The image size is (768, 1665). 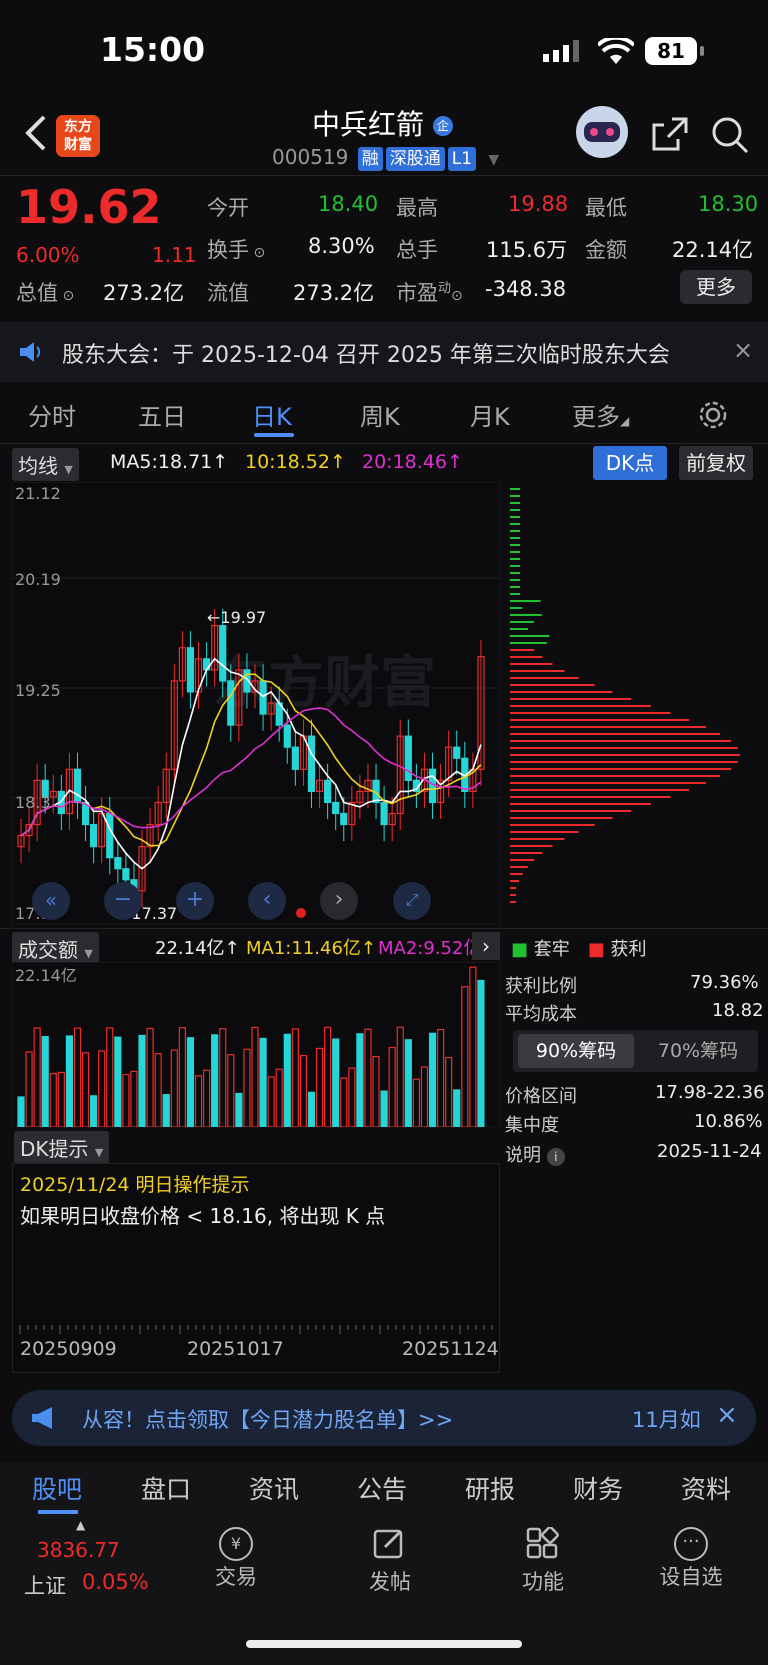 What do you see at coordinates (525, 289) in the screenshot?
I see `pe-value: -348.38` at bounding box center [525, 289].